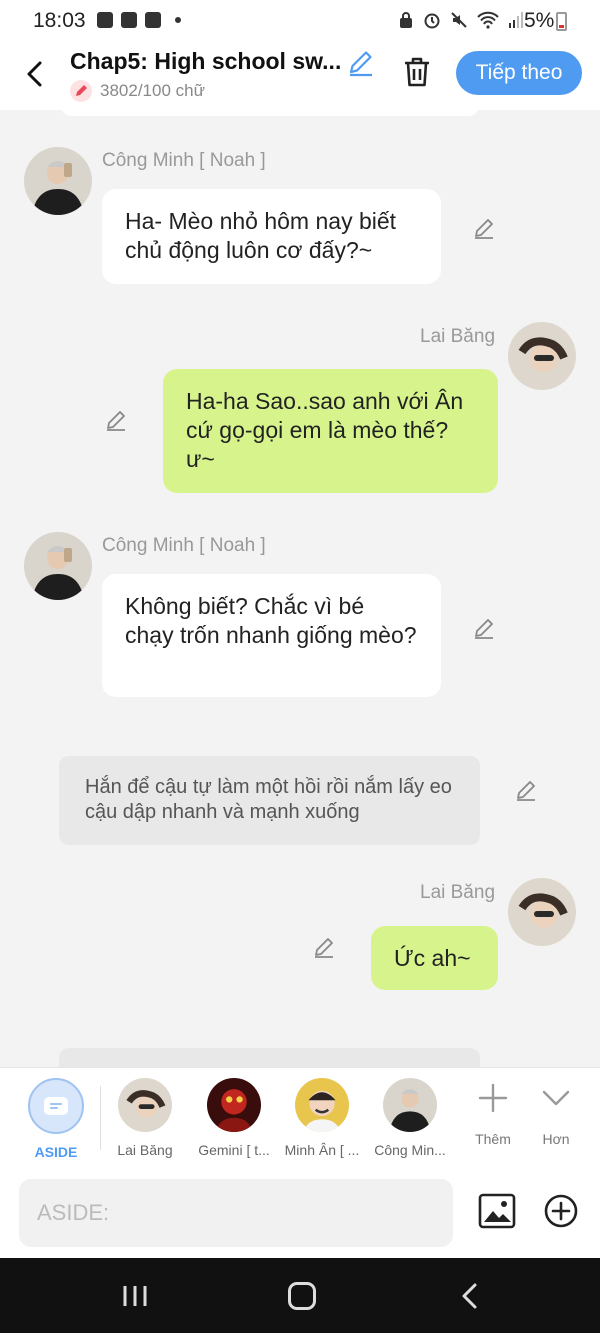 The image size is (600, 1333). Describe the element at coordinates (539, 20) in the screenshot. I see `battery-percent: 5%` at that location.